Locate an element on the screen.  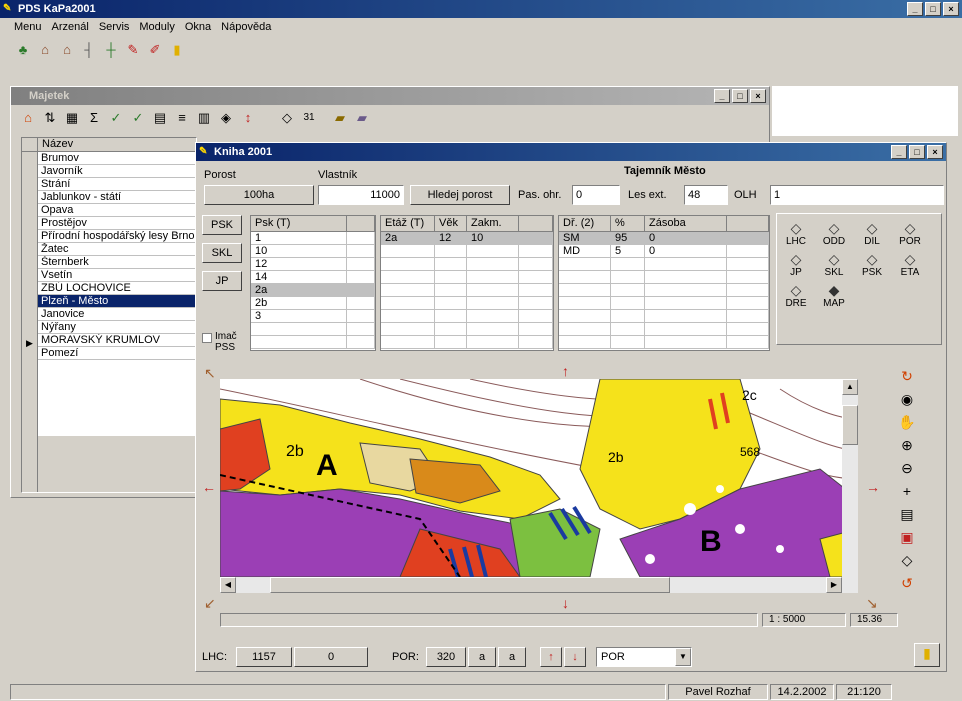
list-item: Brumov is located at coordinates (117, 158).